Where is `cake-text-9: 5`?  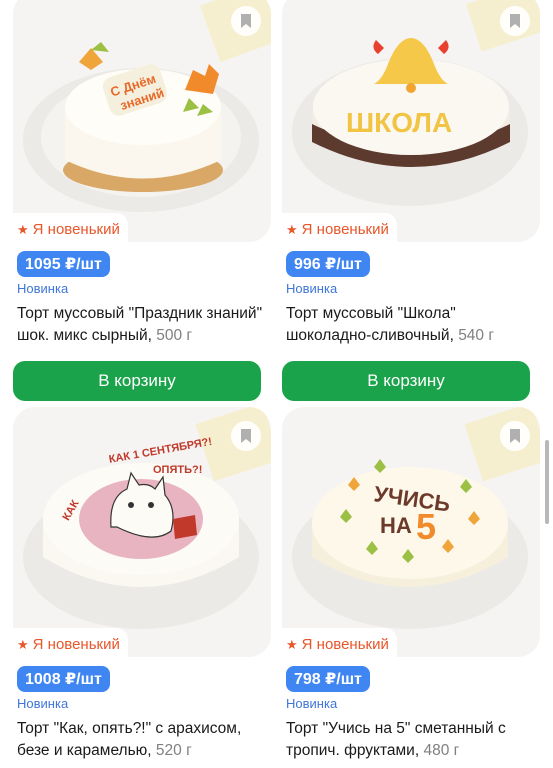 cake-text-9: 5 is located at coordinates (426, 526).